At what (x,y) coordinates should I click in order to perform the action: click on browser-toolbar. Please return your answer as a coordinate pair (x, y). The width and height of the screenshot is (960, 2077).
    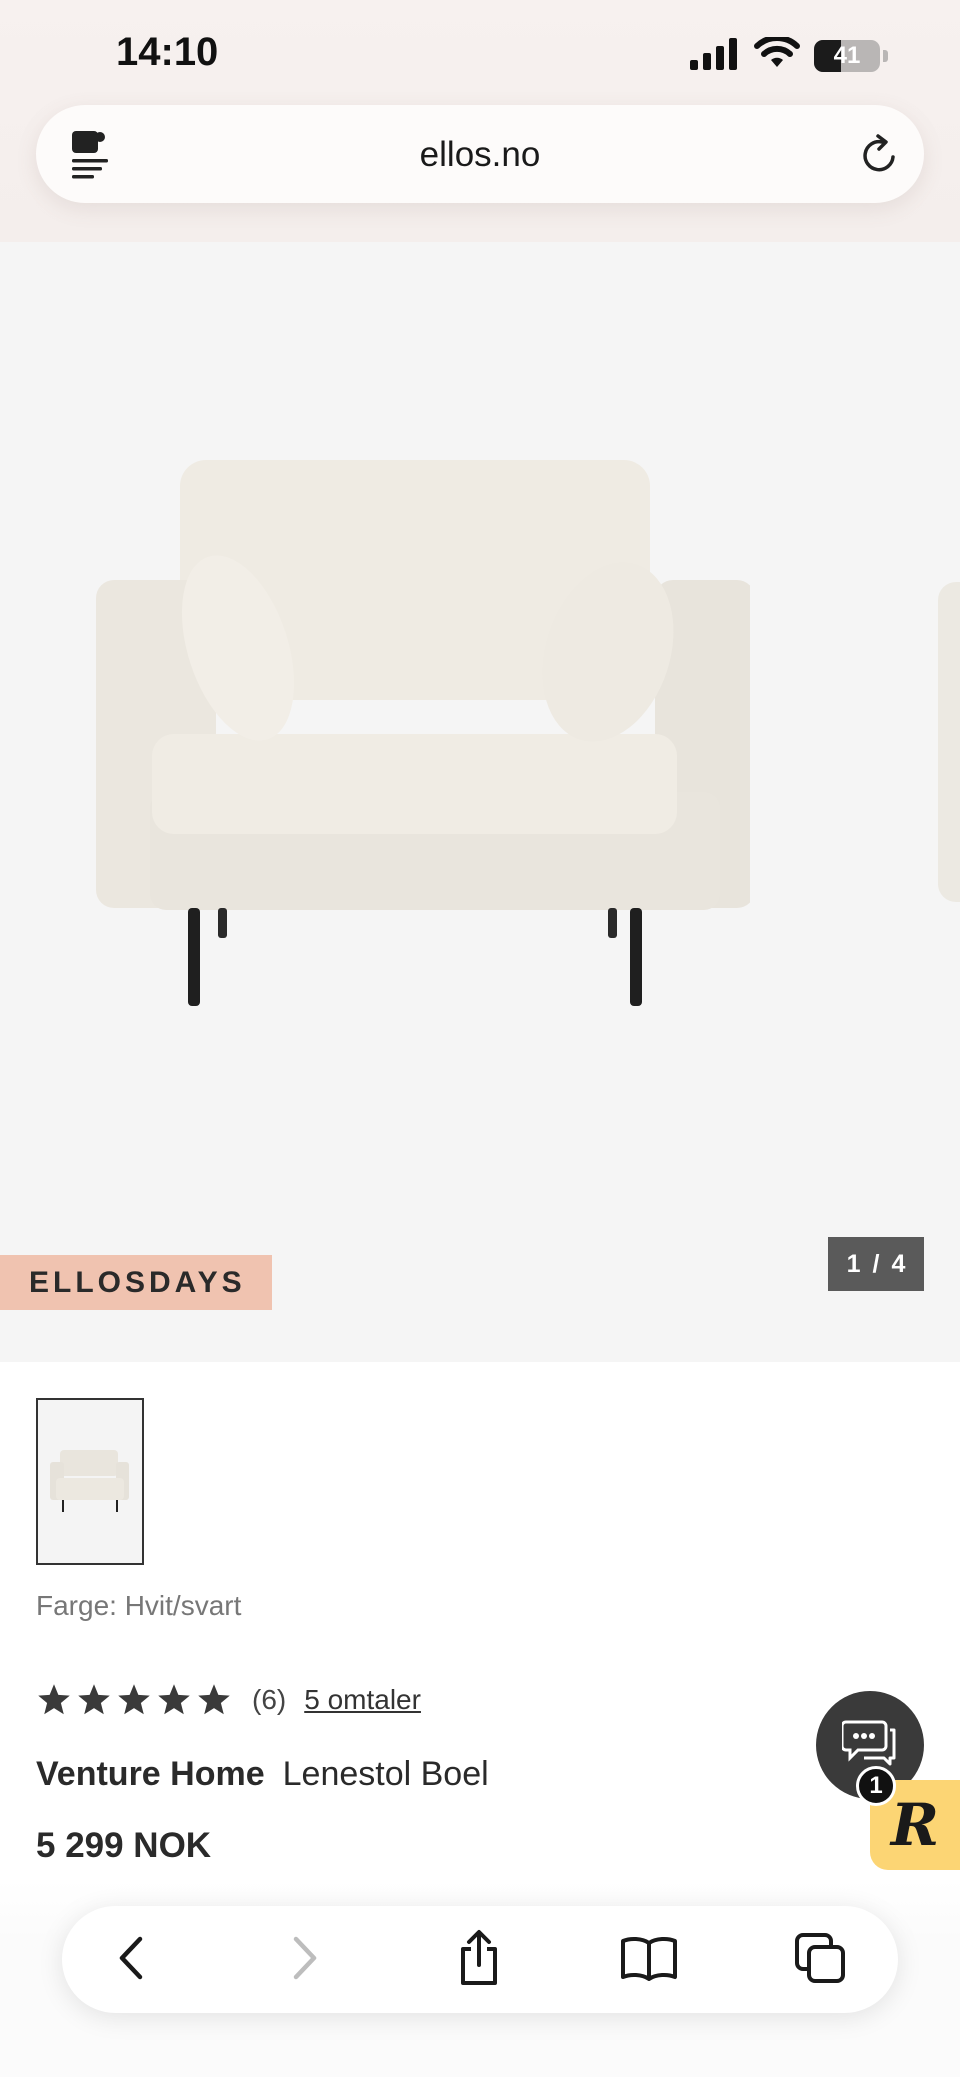
    Looking at the image, I should click on (480, 1959).